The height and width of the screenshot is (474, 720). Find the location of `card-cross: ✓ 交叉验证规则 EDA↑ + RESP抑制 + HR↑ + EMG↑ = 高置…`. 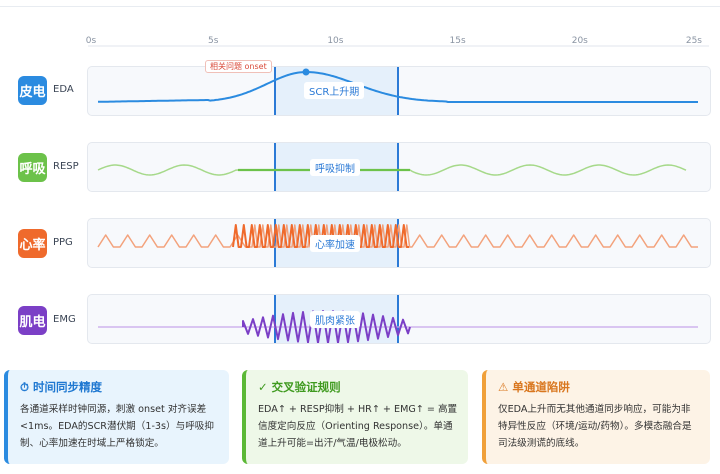

card-cross: ✓ 交叉验证规则 EDA↑ + RESP抑制 + HR↑ + EMG↑ = 高置… is located at coordinates (355, 417).